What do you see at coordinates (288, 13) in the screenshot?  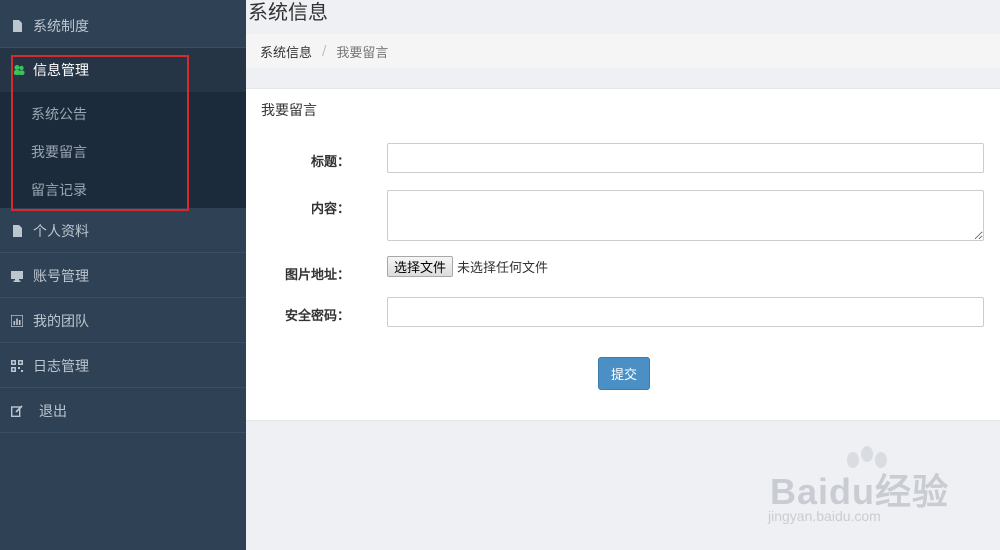 I see `page-title: 系统信息` at bounding box center [288, 13].